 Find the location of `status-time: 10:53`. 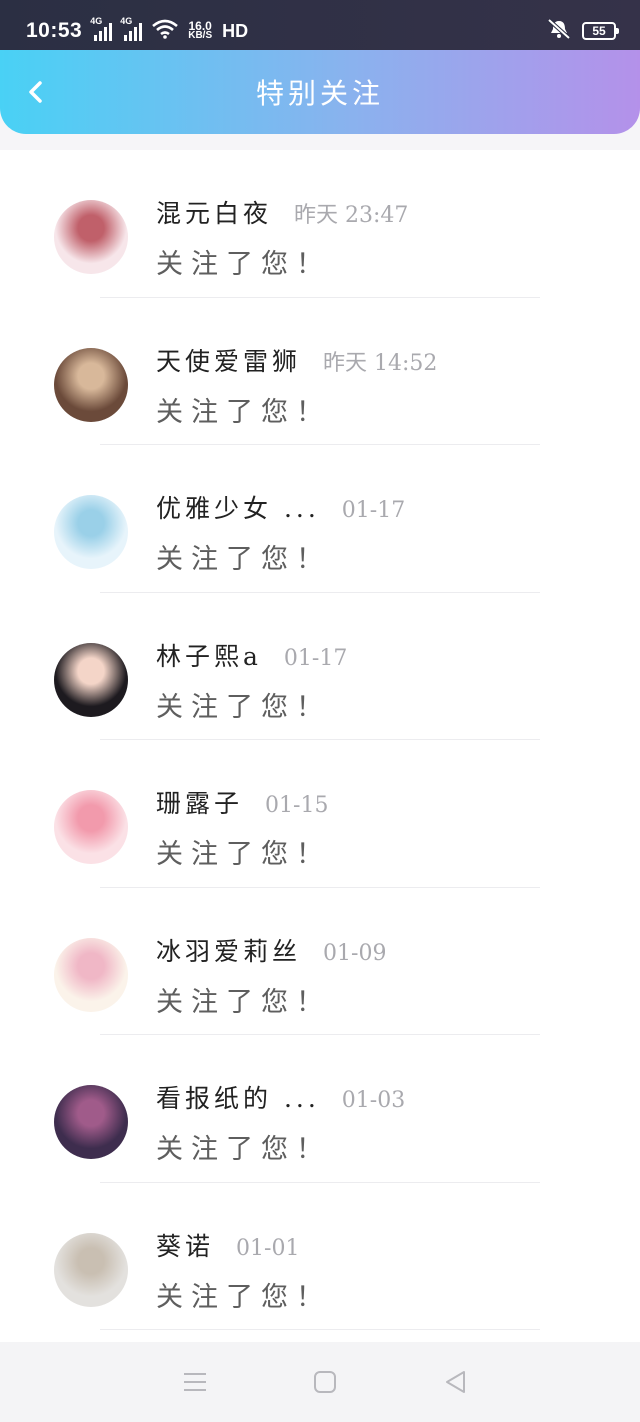

status-time: 10:53 is located at coordinates (54, 30).